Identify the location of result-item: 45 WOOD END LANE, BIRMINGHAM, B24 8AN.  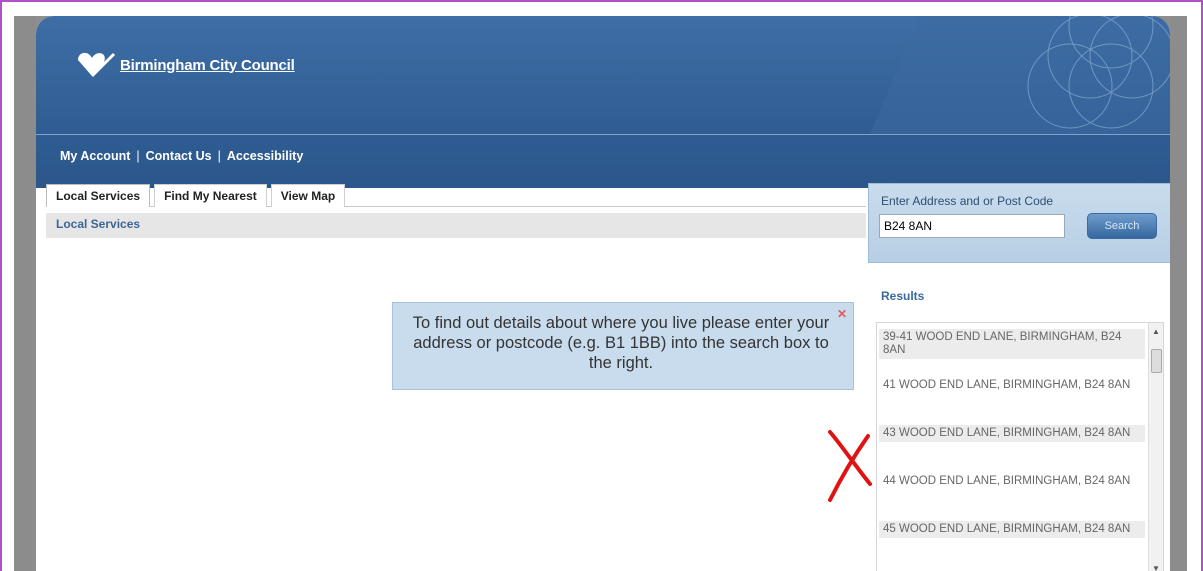
(1012, 529).